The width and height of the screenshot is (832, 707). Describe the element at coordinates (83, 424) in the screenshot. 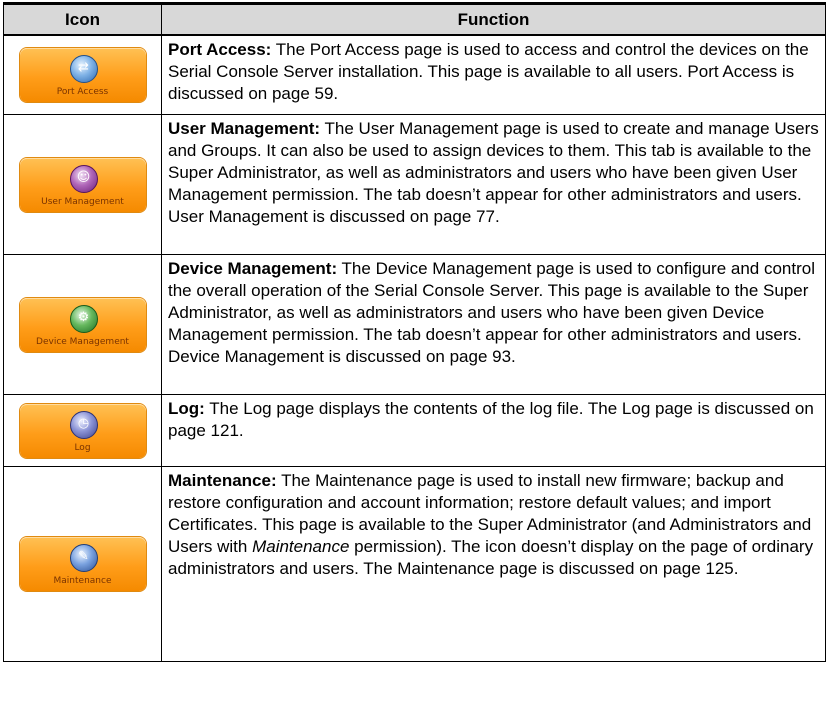

I see `log-icon: ◷` at that location.